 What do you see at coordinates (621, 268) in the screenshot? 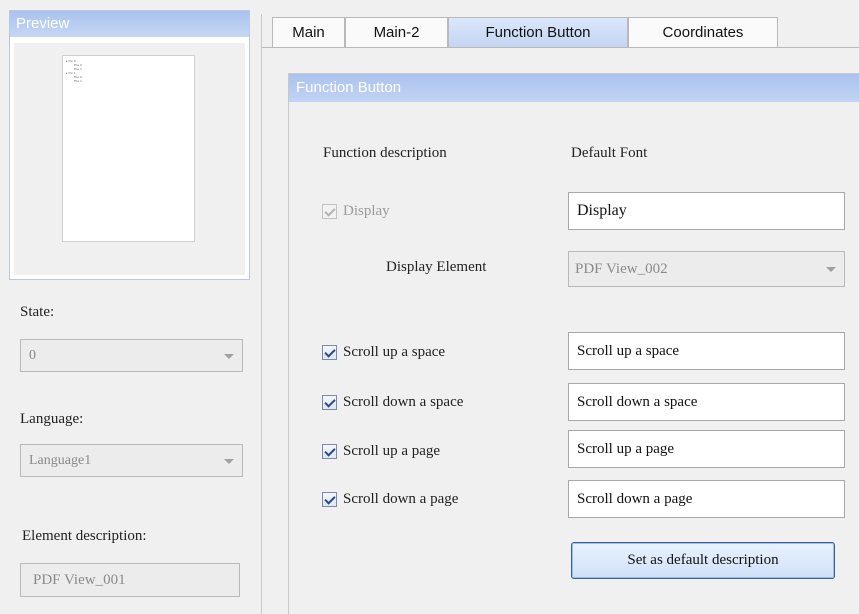
I see `display-element-select-value: PDF View_002` at bounding box center [621, 268].